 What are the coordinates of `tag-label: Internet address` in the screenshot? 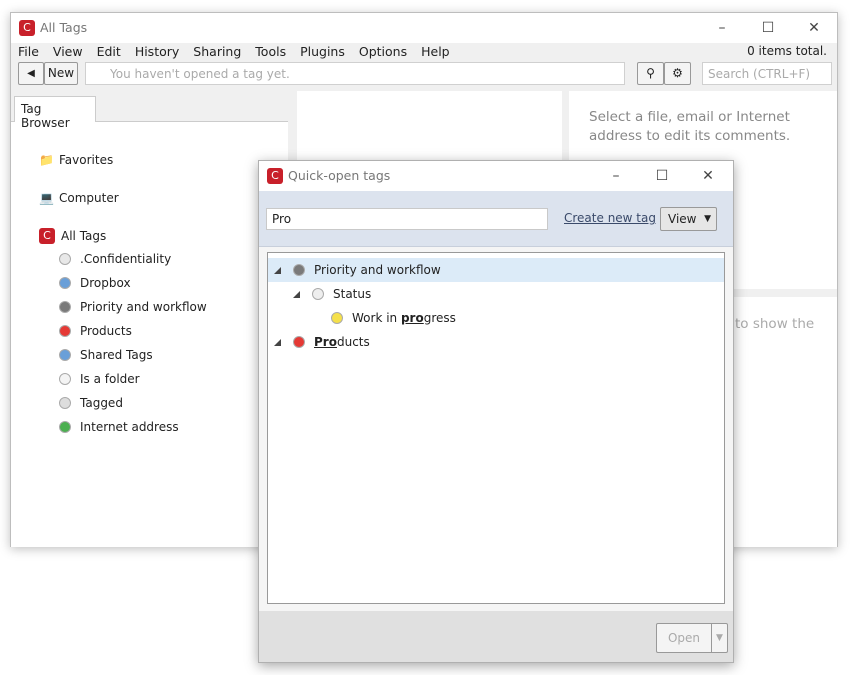 It's located at (129, 427).